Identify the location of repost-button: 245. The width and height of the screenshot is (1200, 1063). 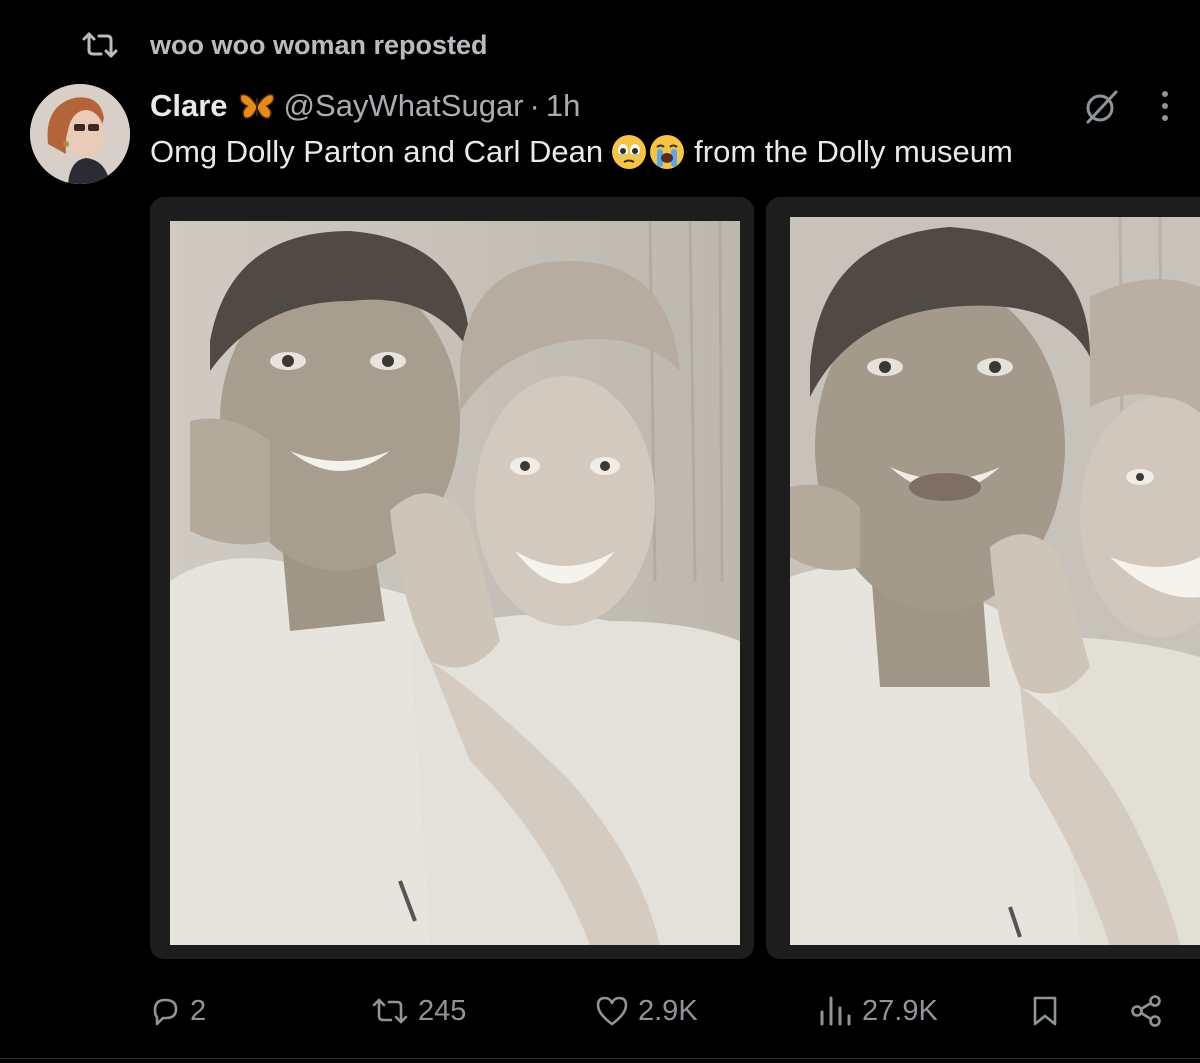
(418, 1011).